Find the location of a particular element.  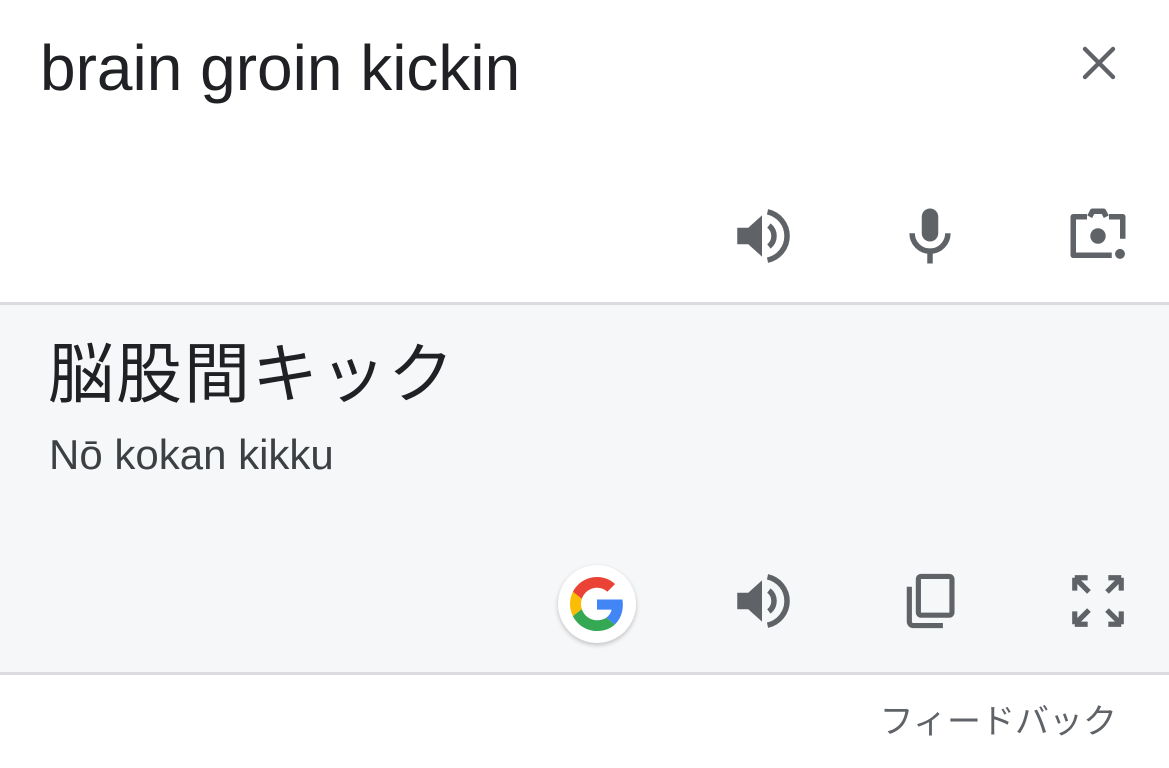

fullscreen-icon is located at coordinates (1098, 601).